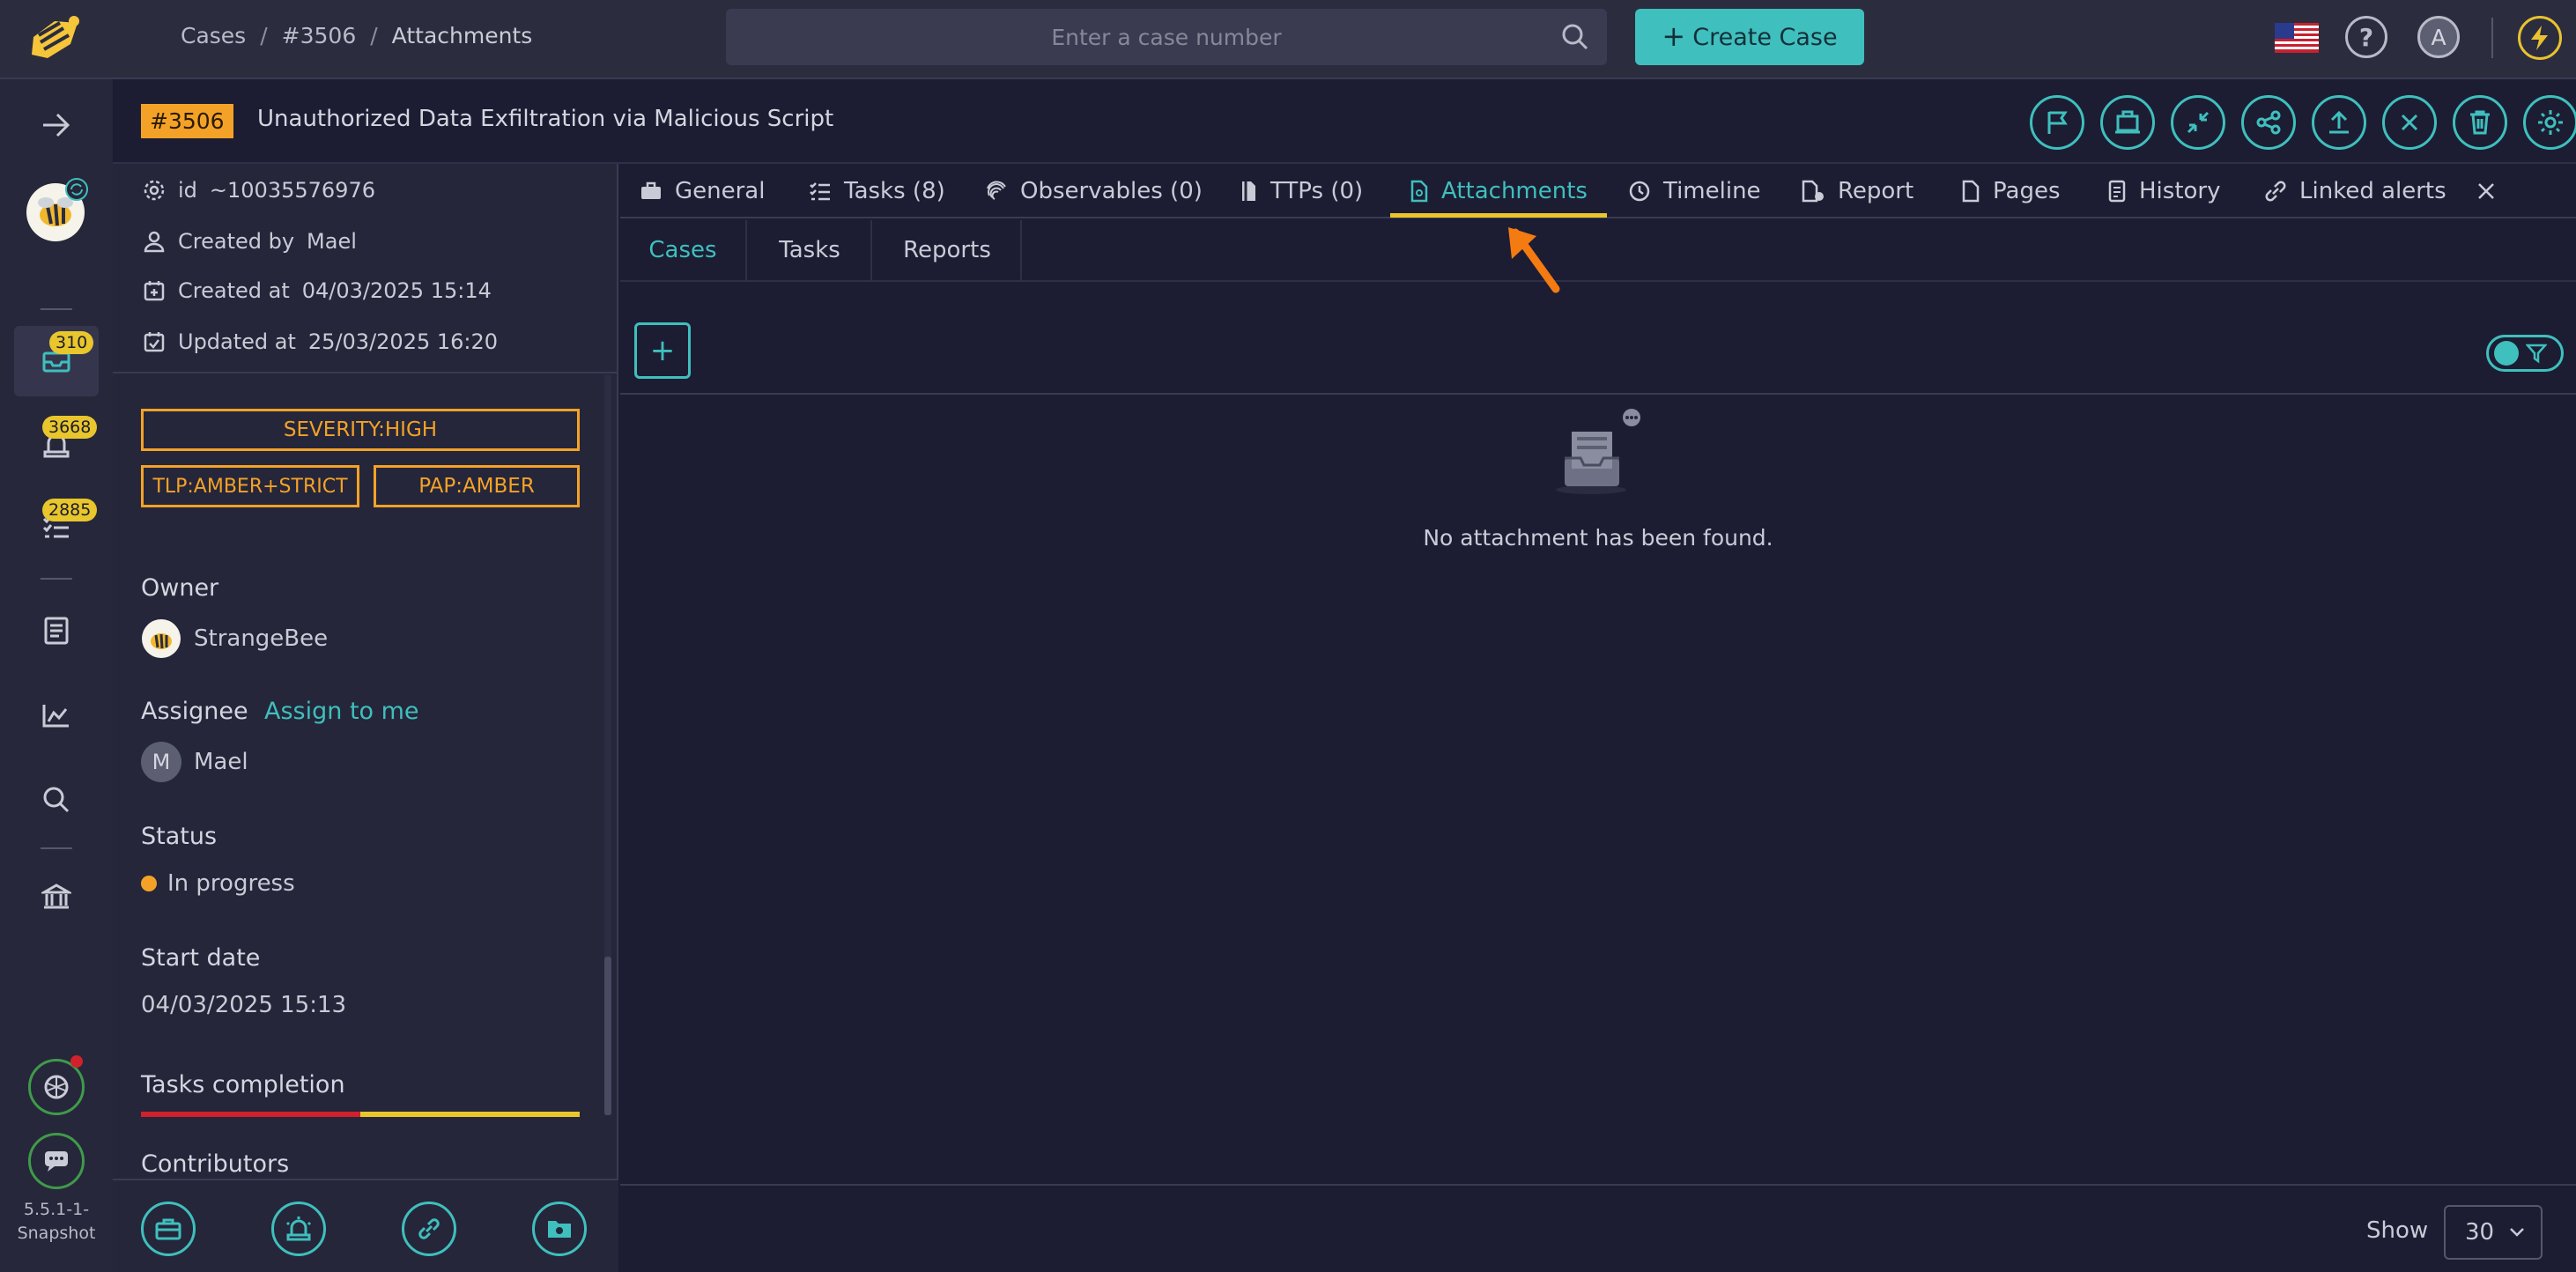 This screenshot has width=2576, height=1272. Describe the element at coordinates (1317, 191) in the screenshot. I see `tab-ttps-label: TTPs (0)` at that location.